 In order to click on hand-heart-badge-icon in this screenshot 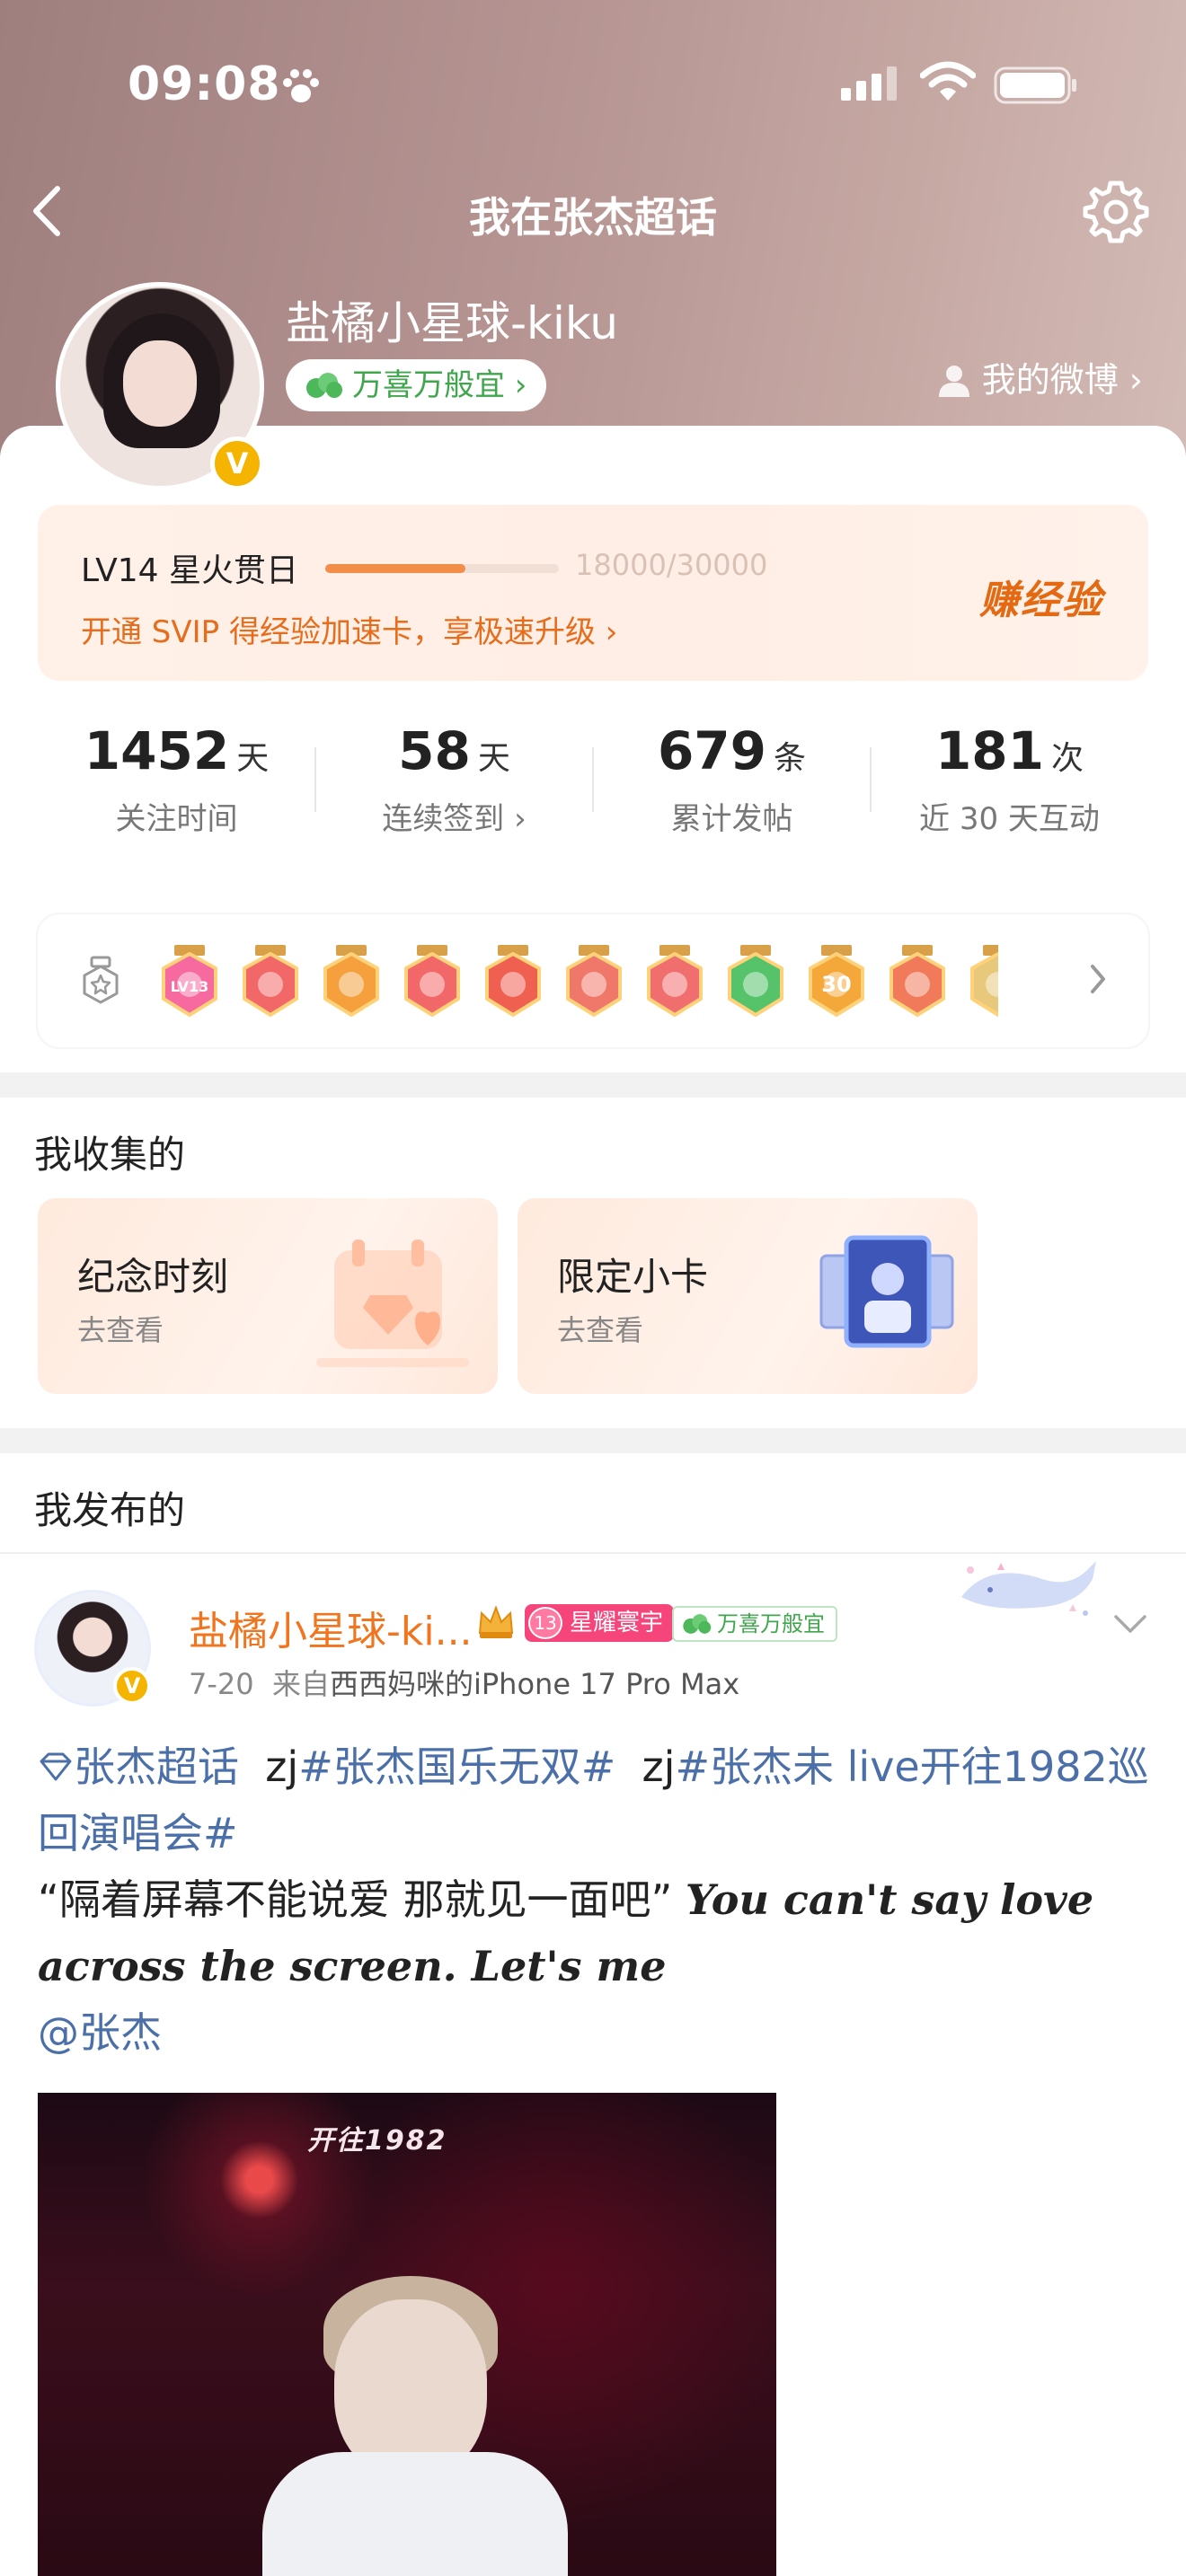, I will do `click(917, 982)`.